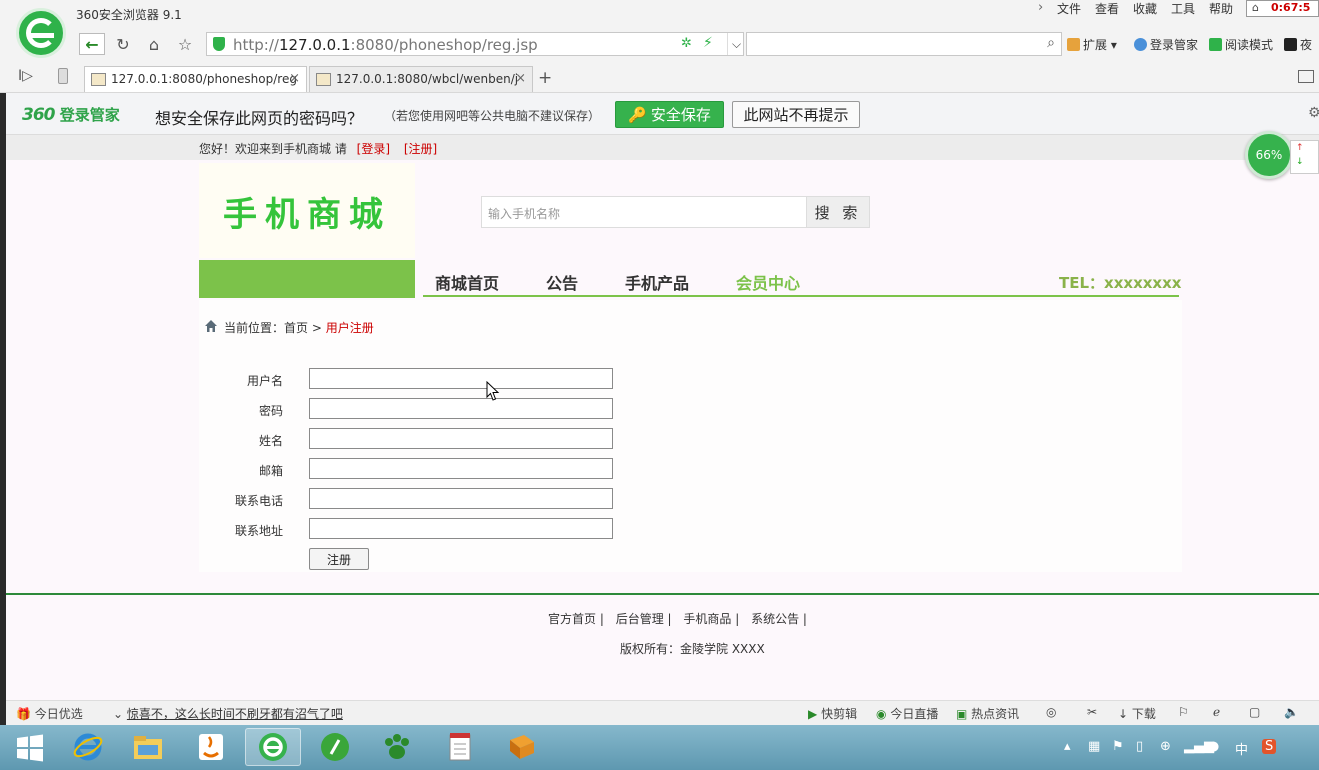 Image resolution: width=1319 pixels, height=770 pixels. Describe the element at coordinates (522, 747) in the screenshot. I see `book-app-icon` at that location.